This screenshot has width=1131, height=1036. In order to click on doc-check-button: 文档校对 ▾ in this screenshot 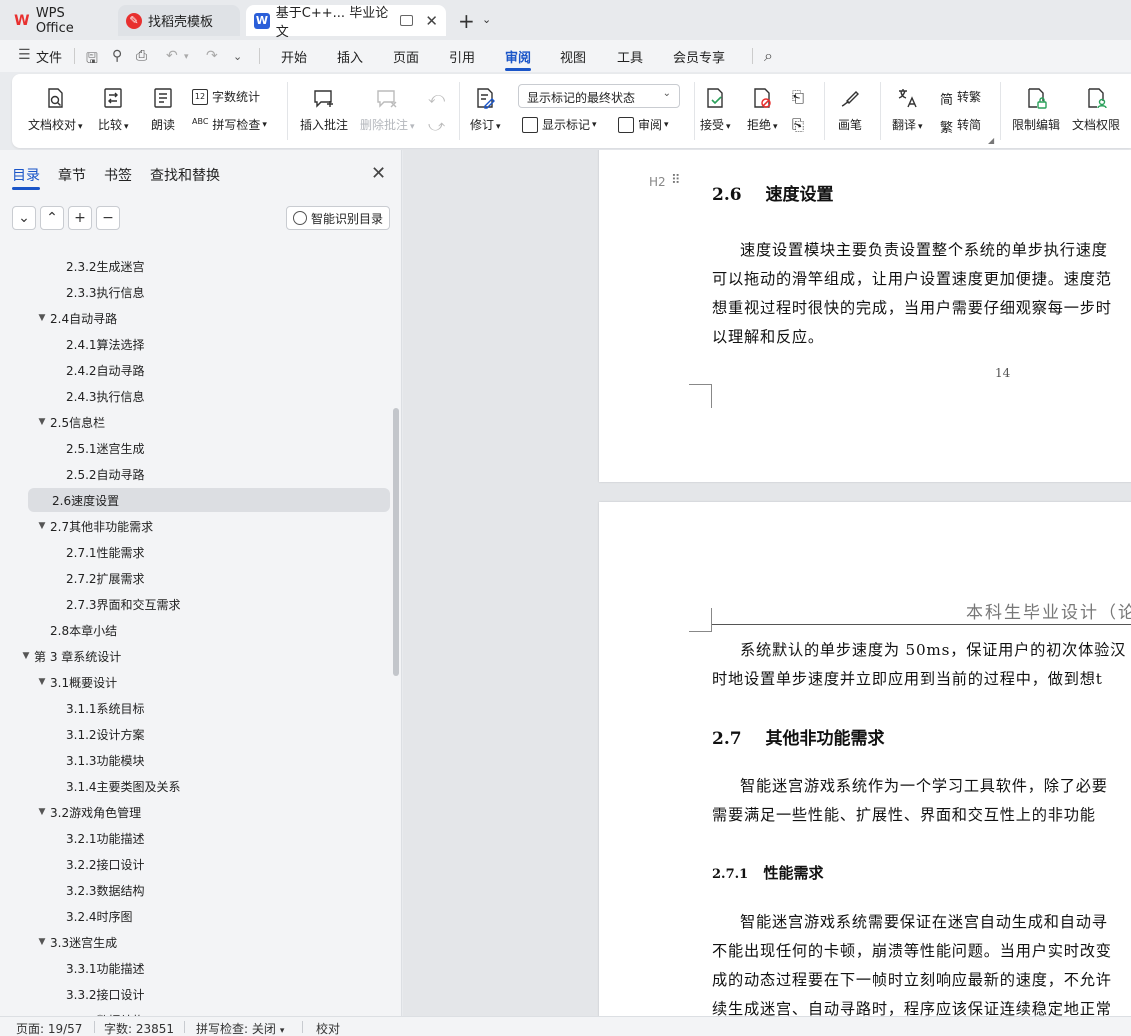, I will do `click(55, 109)`.